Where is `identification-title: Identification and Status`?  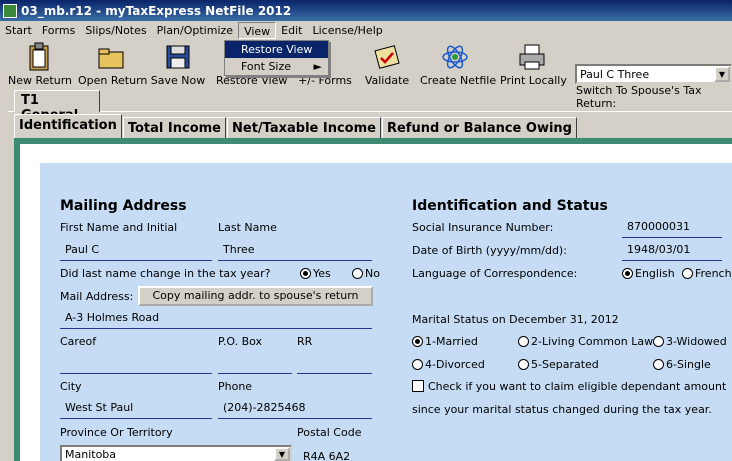
identification-title: Identification and Status is located at coordinates (510, 206).